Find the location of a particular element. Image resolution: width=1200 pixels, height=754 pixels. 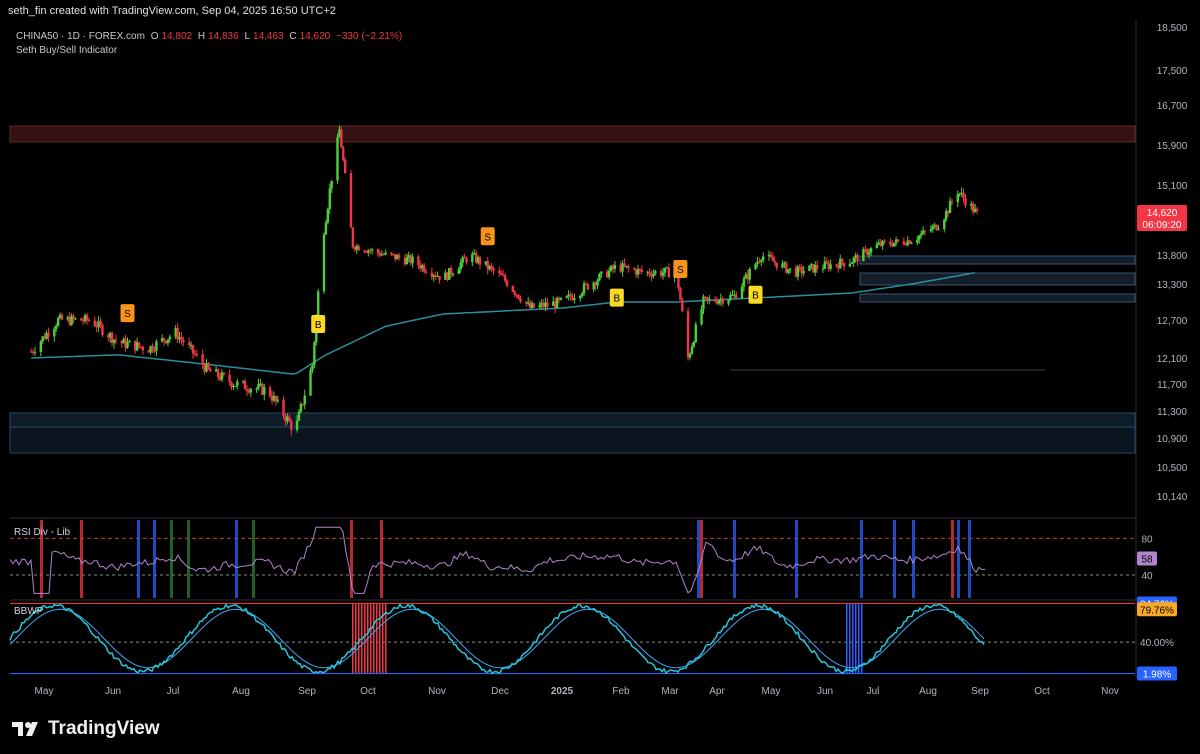

x-tick-label: Jul is located at coordinates (873, 691).